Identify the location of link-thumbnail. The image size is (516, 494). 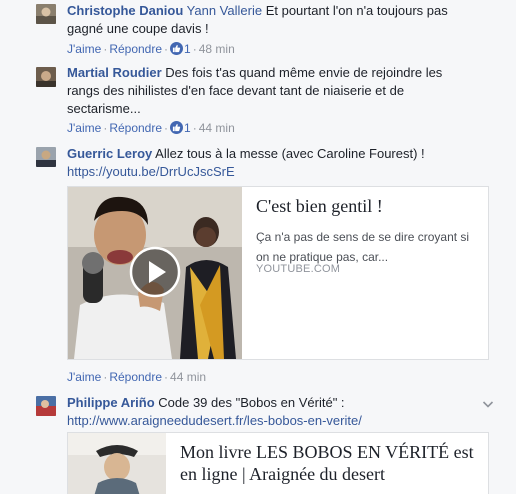
(117, 463).